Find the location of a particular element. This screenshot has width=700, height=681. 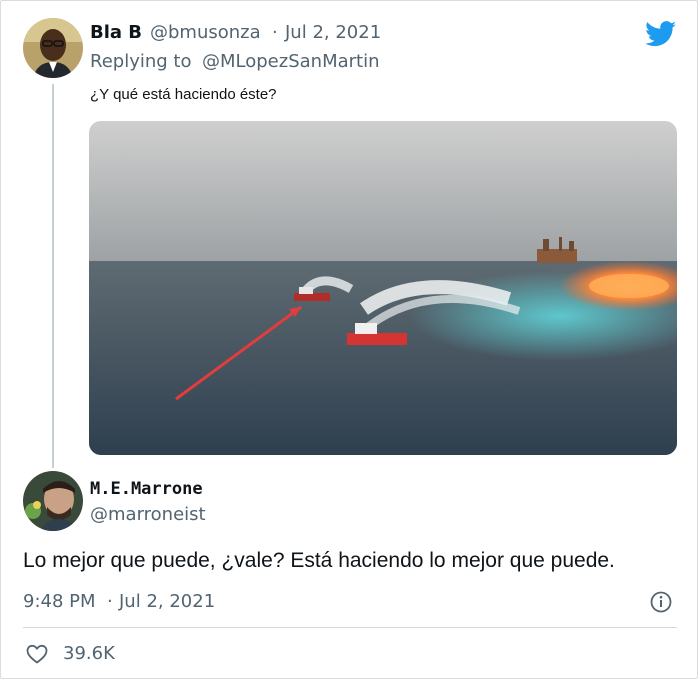

info-icon is located at coordinates (661, 602).